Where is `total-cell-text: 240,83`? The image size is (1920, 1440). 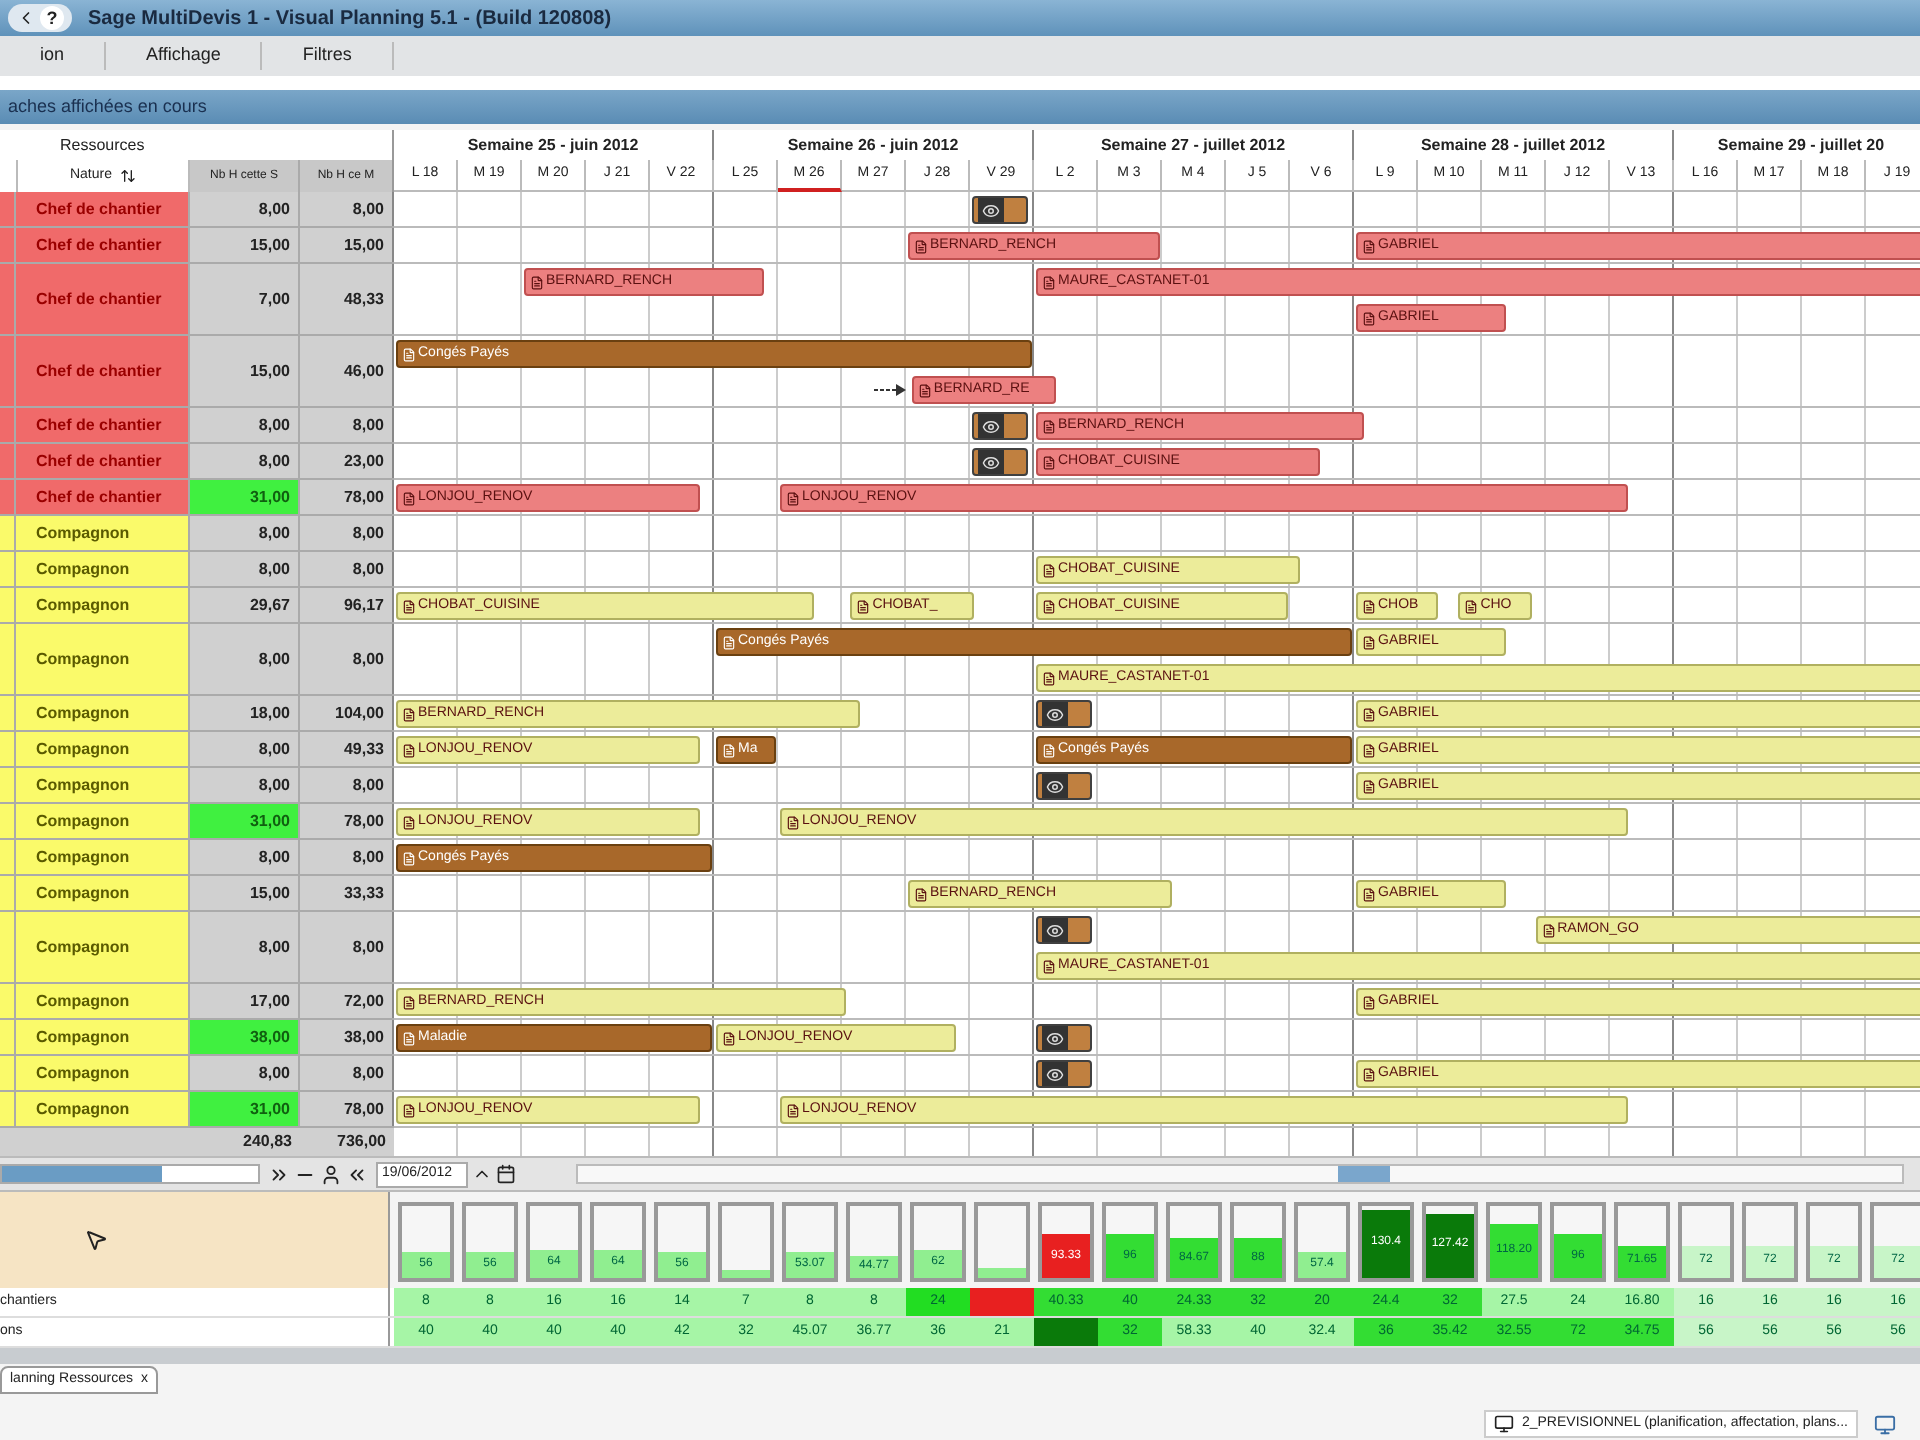 total-cell-text: 240,83 is located at coordinates (267, 1142).